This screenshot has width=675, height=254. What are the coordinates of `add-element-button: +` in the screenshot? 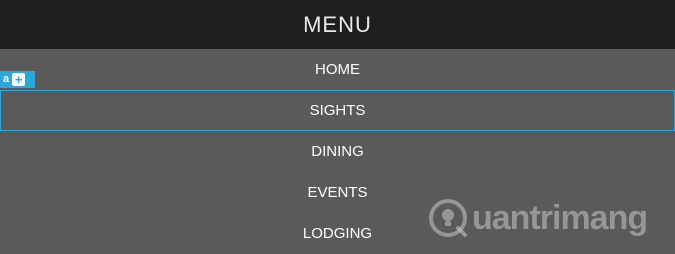 It's located at (19, 79).